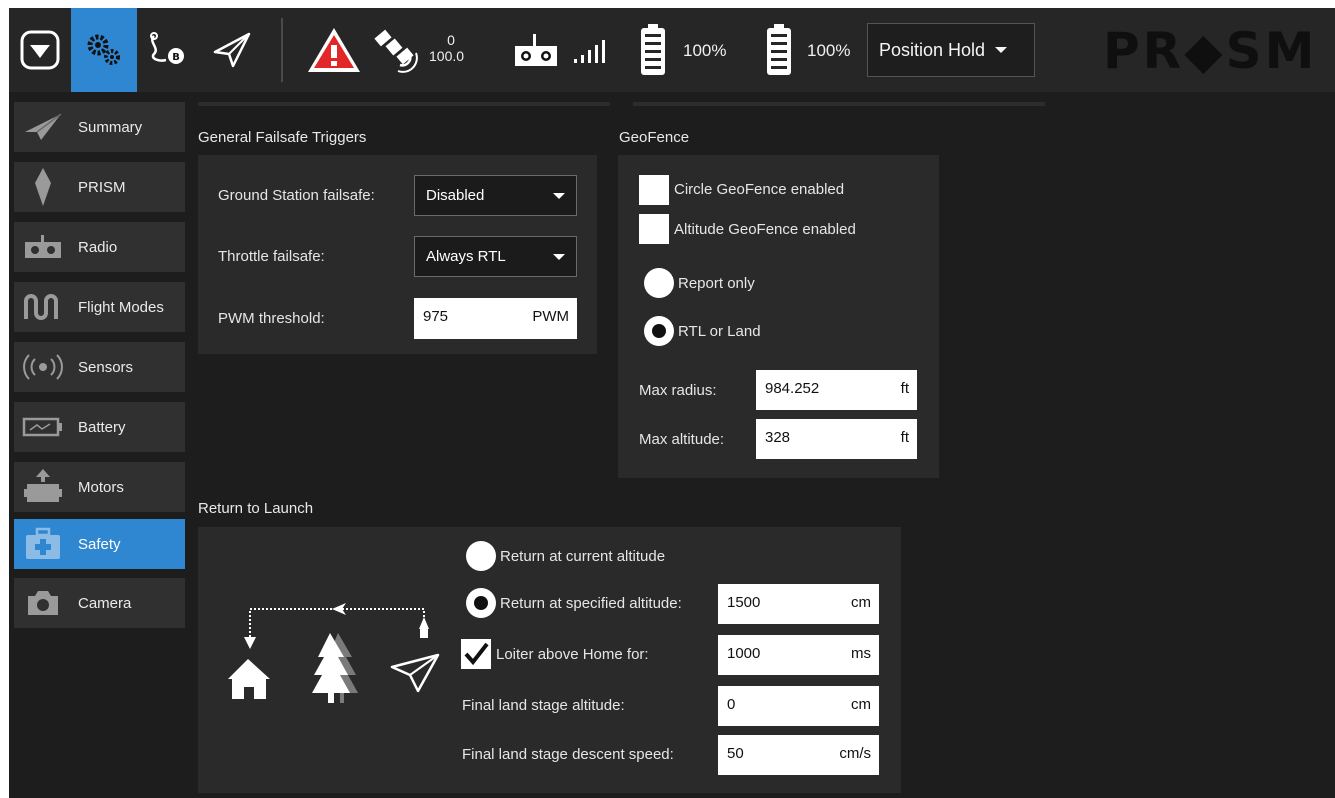  I want to click on report-only-radio, so click(659, 283).